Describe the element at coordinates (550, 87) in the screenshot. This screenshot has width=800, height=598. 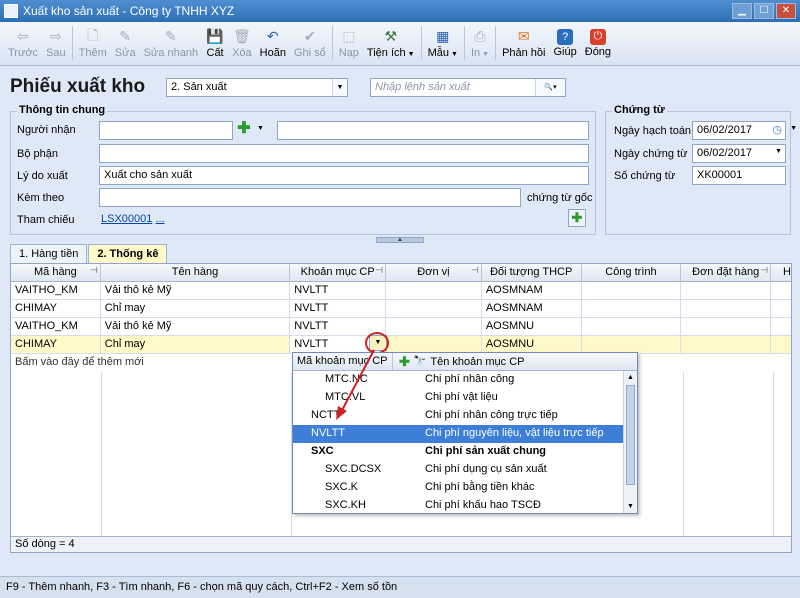
I see `search-icon: 🔍▾` at that location.